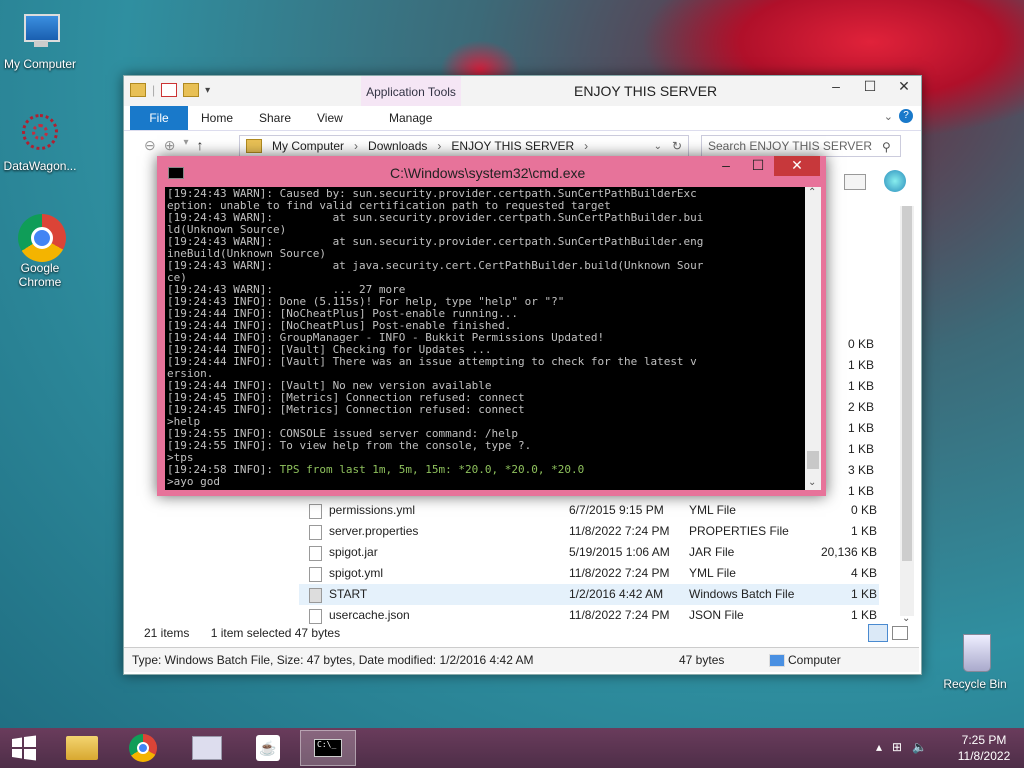 Image resolution: width=1024 pixels, height=768 pixels. Describe the element at coordinates (813, 338) in the screenshot. I see `console-scrollbar: ⌃ ⌄` at that location.